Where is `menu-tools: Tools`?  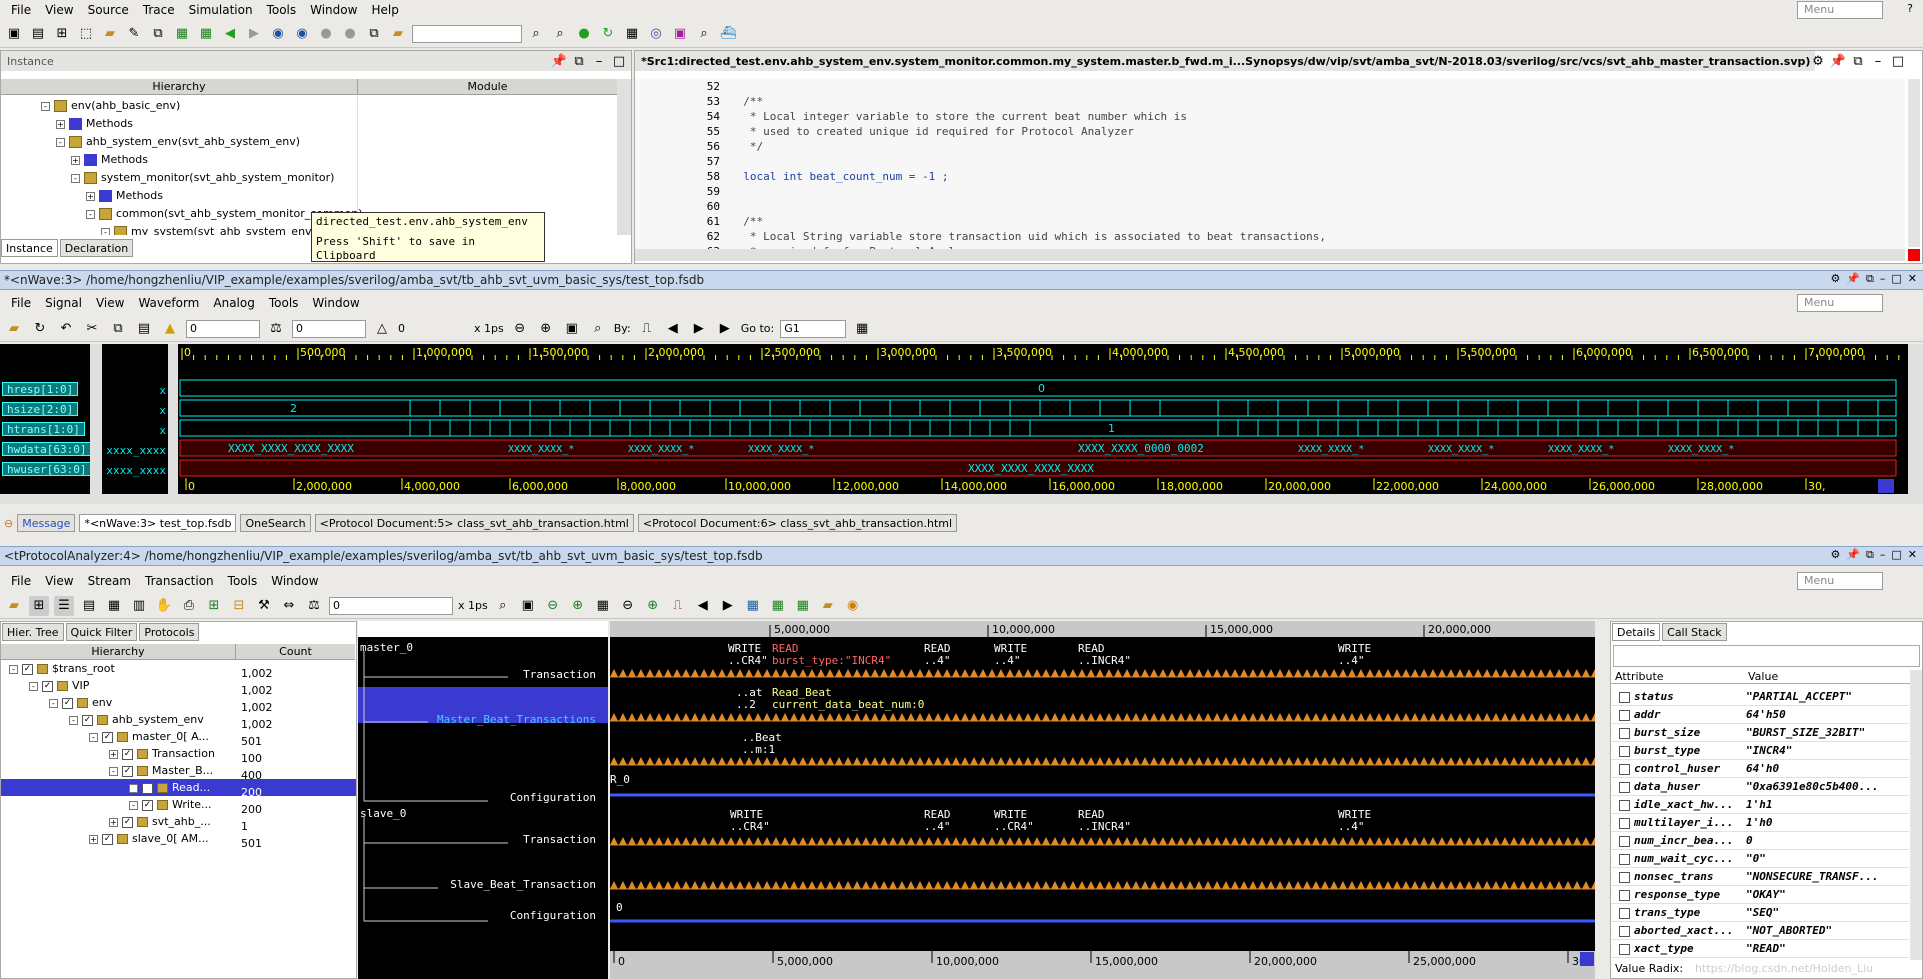
menu-tools: Tools is located at coordinates (284, 303).